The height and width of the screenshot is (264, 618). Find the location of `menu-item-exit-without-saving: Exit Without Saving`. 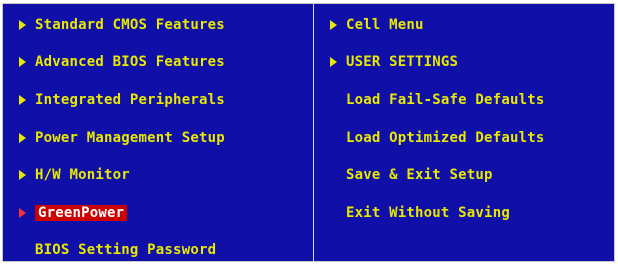

menu-item-exit-without-saving: Exit Without Saving is located at coordinates (428, 213).